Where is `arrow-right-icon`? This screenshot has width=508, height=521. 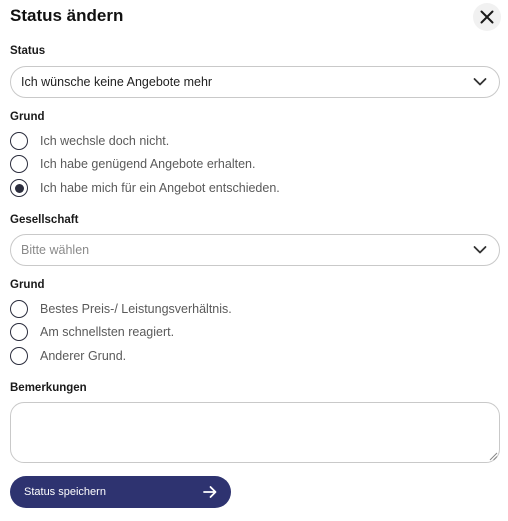
arrow-right-icon is located at coordinates (210, 492).